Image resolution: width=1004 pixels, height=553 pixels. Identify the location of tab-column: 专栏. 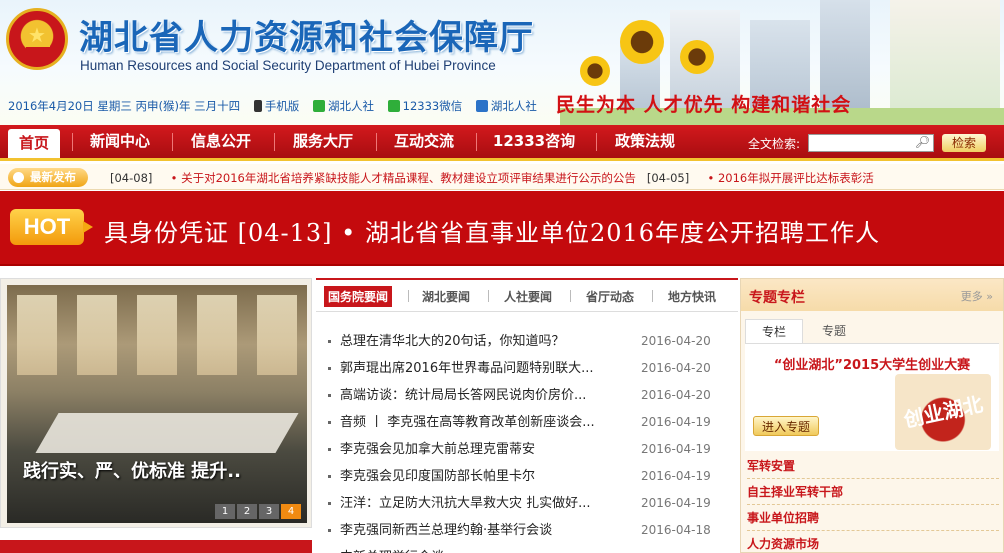
(774, 331).